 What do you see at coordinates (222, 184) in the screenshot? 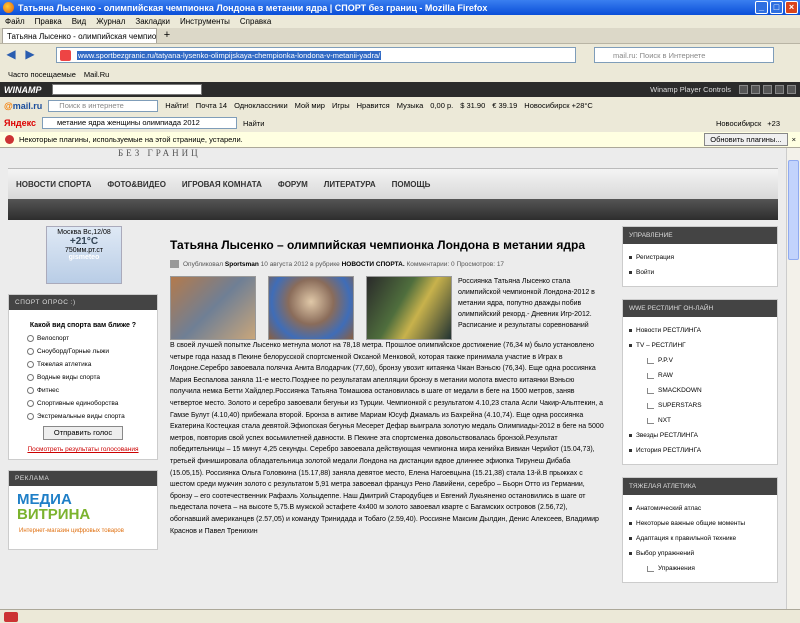
I see `nav-game-room: ИГРОВАЯ КОМНАТА` at bounding box center [222, 184].